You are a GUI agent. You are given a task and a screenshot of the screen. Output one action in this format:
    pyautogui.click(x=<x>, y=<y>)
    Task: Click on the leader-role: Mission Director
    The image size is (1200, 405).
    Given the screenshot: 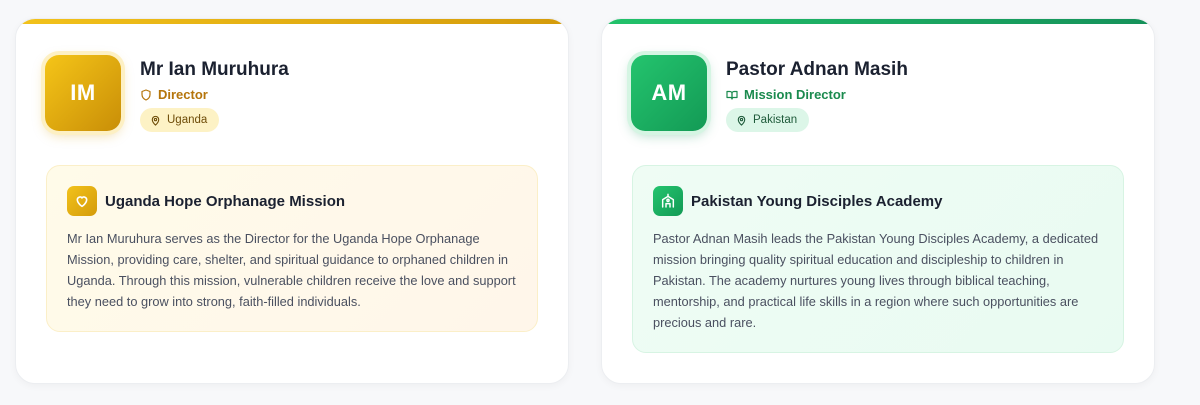 What is the action you would take?
    pyautogui.click(x=786, y=94)
    